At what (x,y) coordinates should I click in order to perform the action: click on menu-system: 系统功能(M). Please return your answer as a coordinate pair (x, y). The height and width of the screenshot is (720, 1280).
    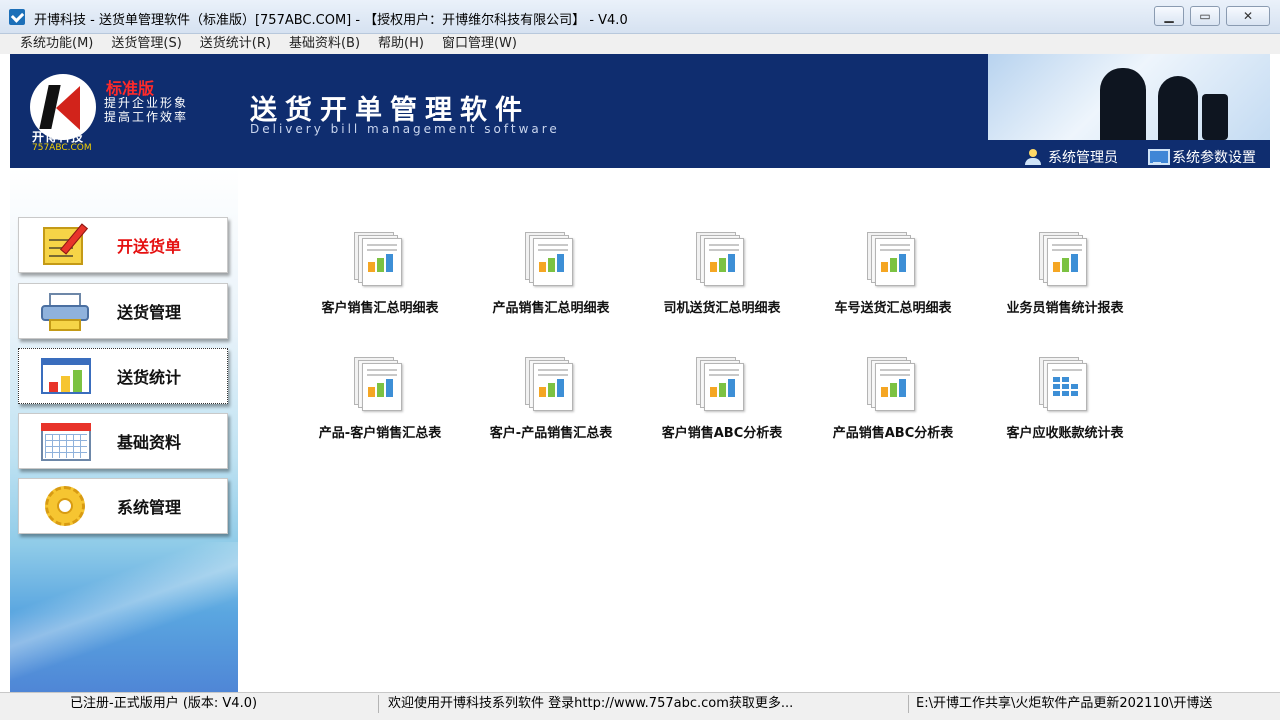
    Looking at the image, I should click on (56, 44).